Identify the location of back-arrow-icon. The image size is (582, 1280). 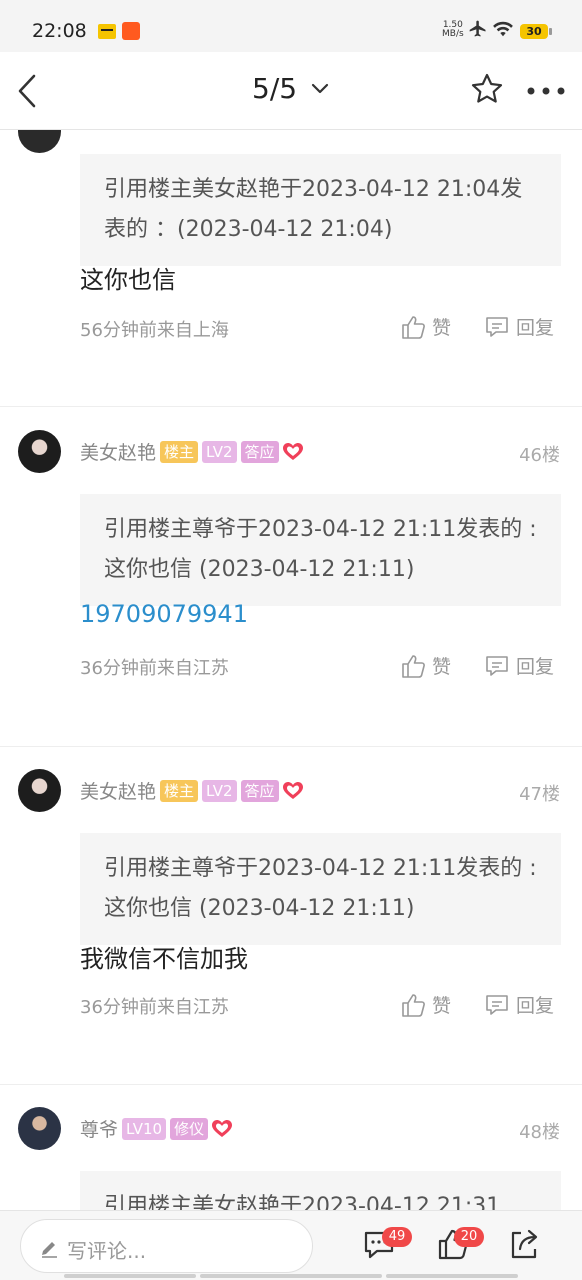
(29, 91).